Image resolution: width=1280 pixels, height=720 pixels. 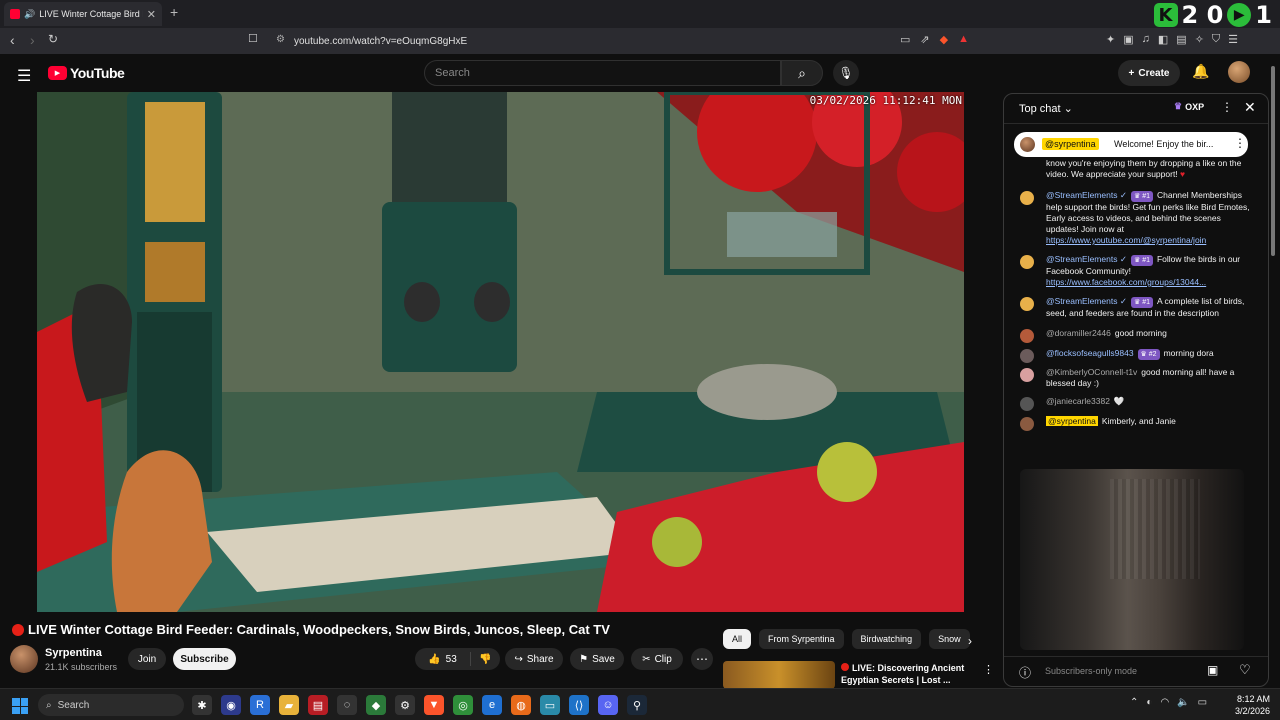 What do you see at coordinates (521, 705) in the screenshot?
I see `firefox-icon: ◍` at bounding box center [521, 705].